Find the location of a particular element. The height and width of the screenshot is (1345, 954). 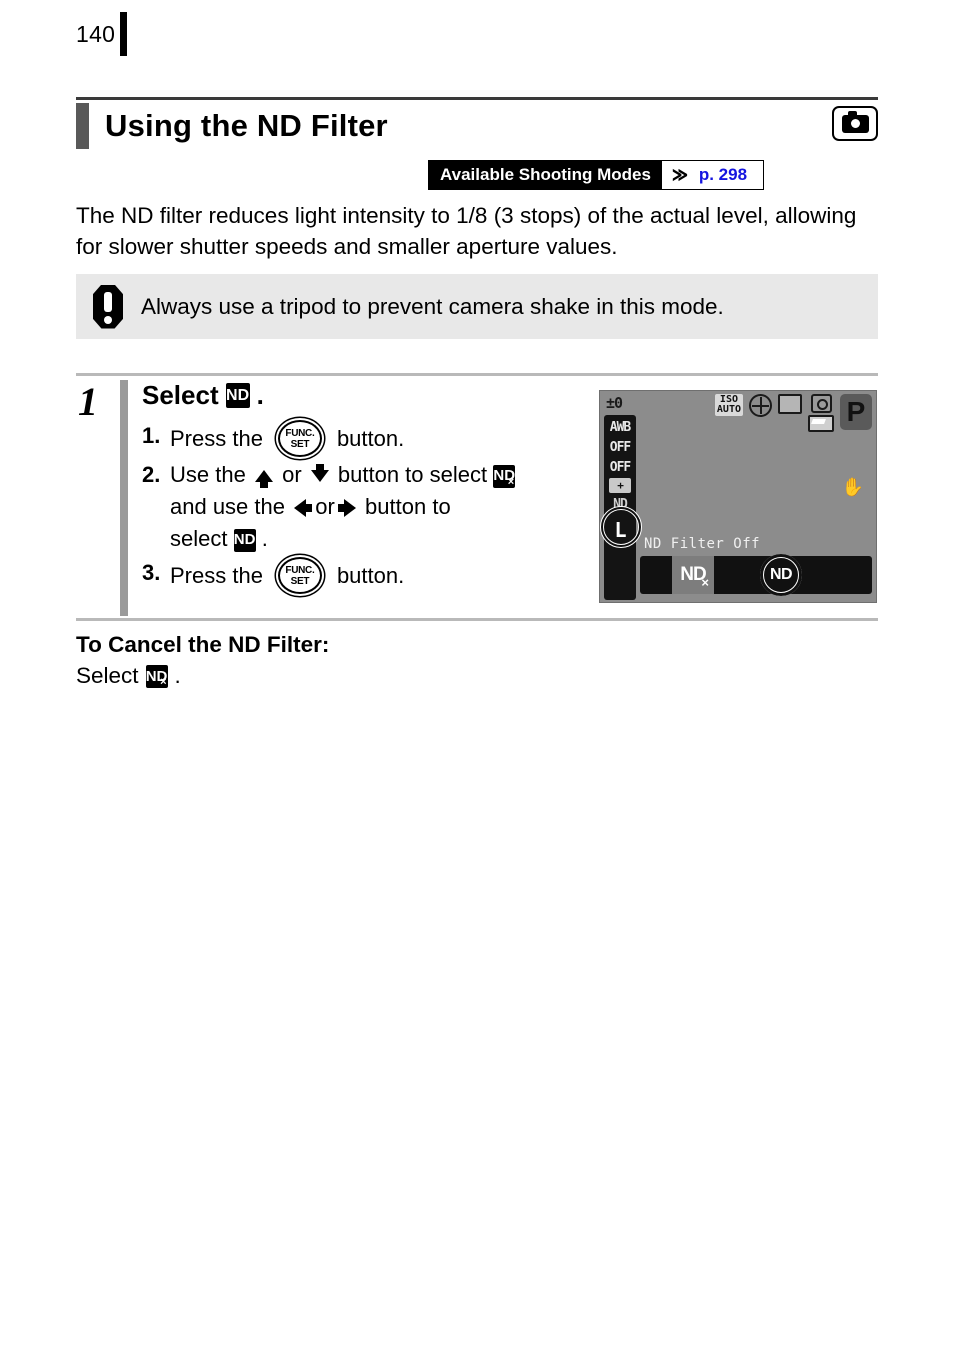

substep-text-6: . is located at coordinates (264, 538).